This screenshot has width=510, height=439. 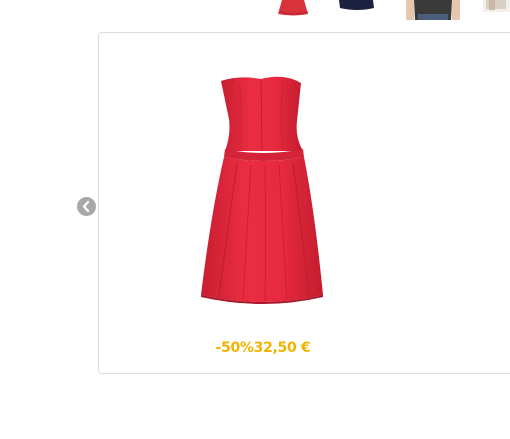 I want to click on chevron-left-icon, so click(x=86, y=206).